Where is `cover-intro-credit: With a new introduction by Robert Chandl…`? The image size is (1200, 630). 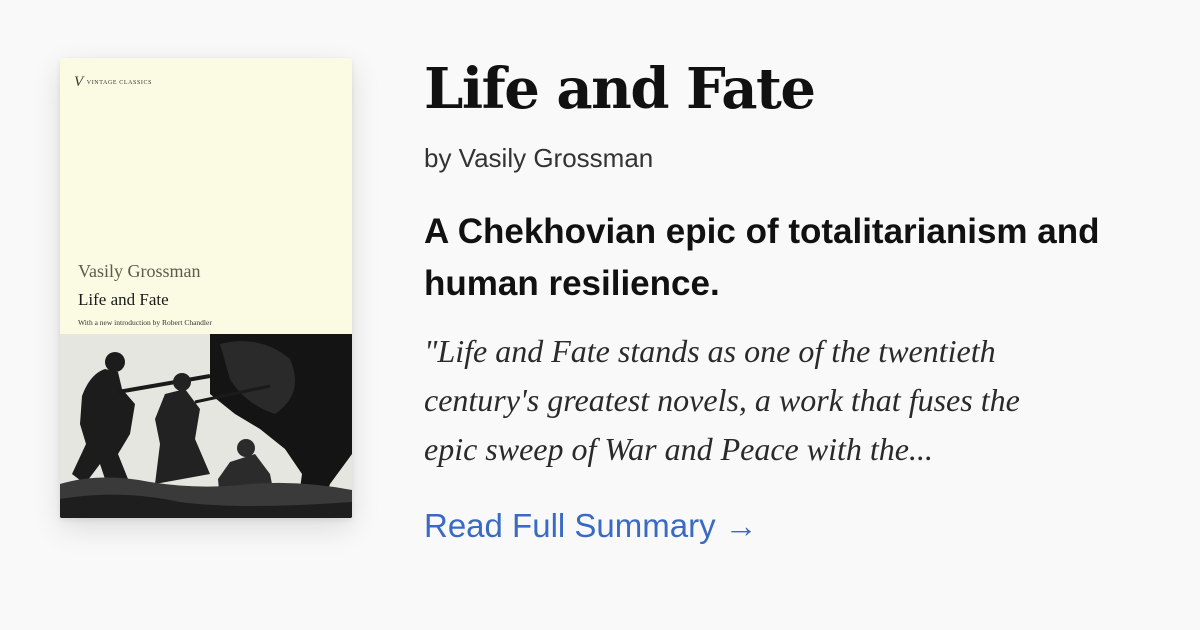
cover-intro-credit: With a new introduction by Robert Chandl… is located at coordinates (145, 322).